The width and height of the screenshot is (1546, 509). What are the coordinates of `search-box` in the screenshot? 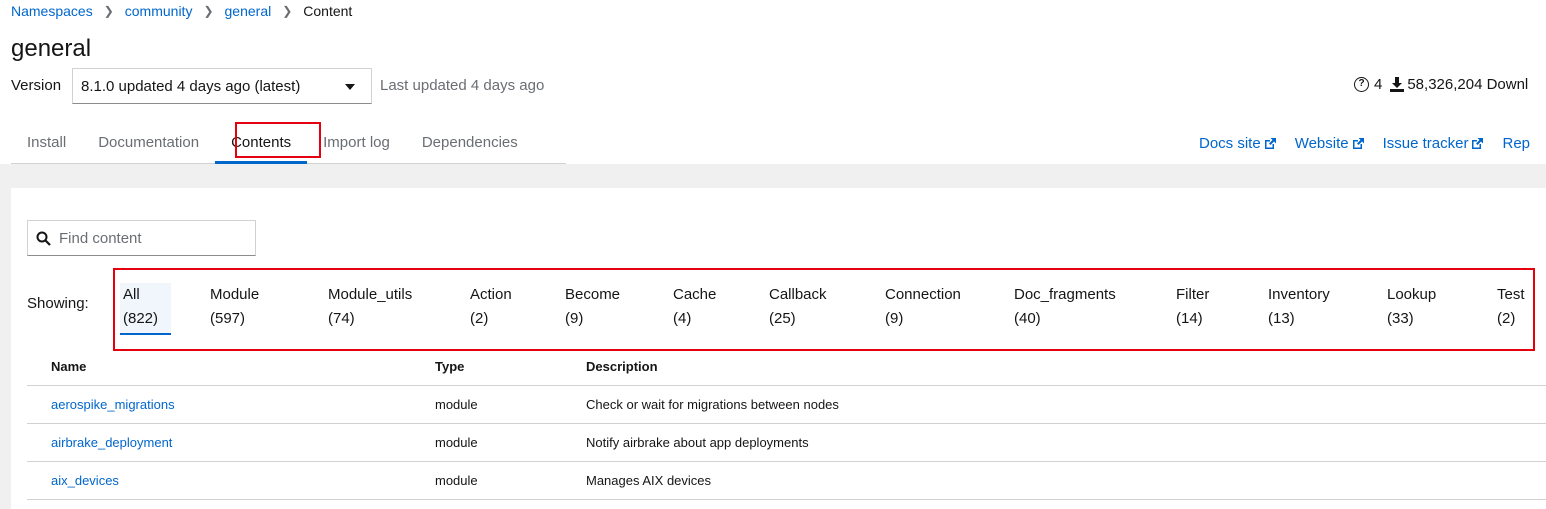 It's located at (141, 238).